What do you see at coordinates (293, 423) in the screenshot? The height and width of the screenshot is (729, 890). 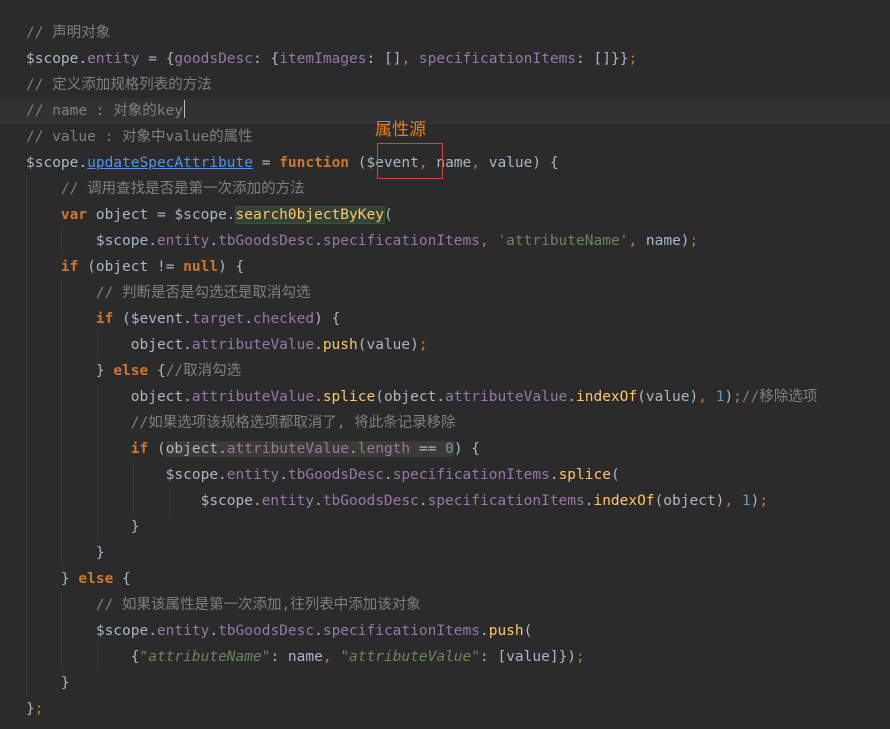 I see `comment: //如果选项该规格选项都取消了, 将此条记录移除` at bounding box center [293, 423].